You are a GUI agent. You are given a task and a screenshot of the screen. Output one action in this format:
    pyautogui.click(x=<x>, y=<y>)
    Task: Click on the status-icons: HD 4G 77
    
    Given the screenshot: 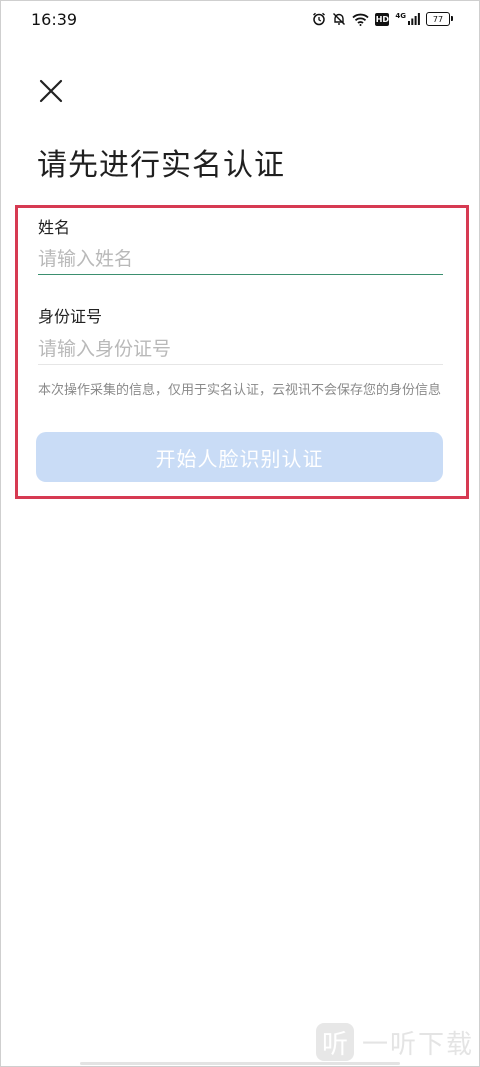 What is the action you would take?
    pyautogui.click(x=382, y=19)
    